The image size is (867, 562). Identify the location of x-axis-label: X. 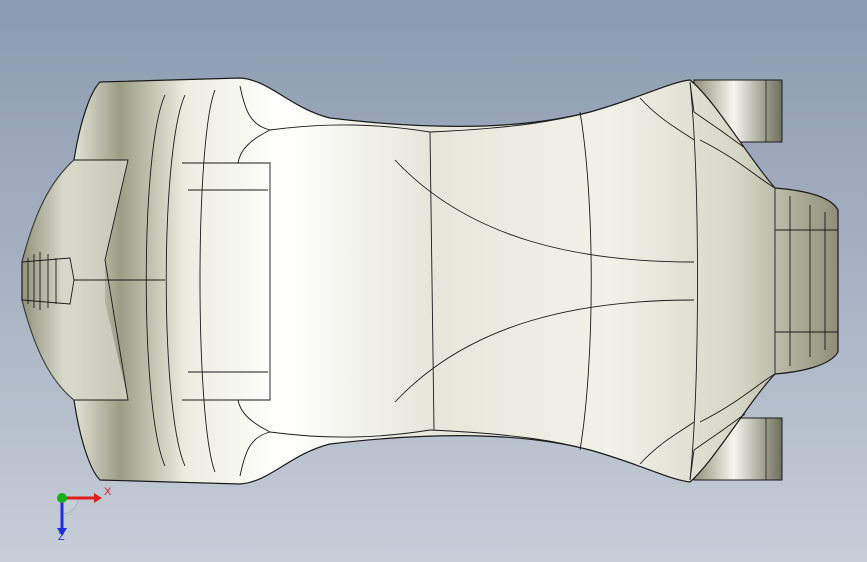
(108, 492).